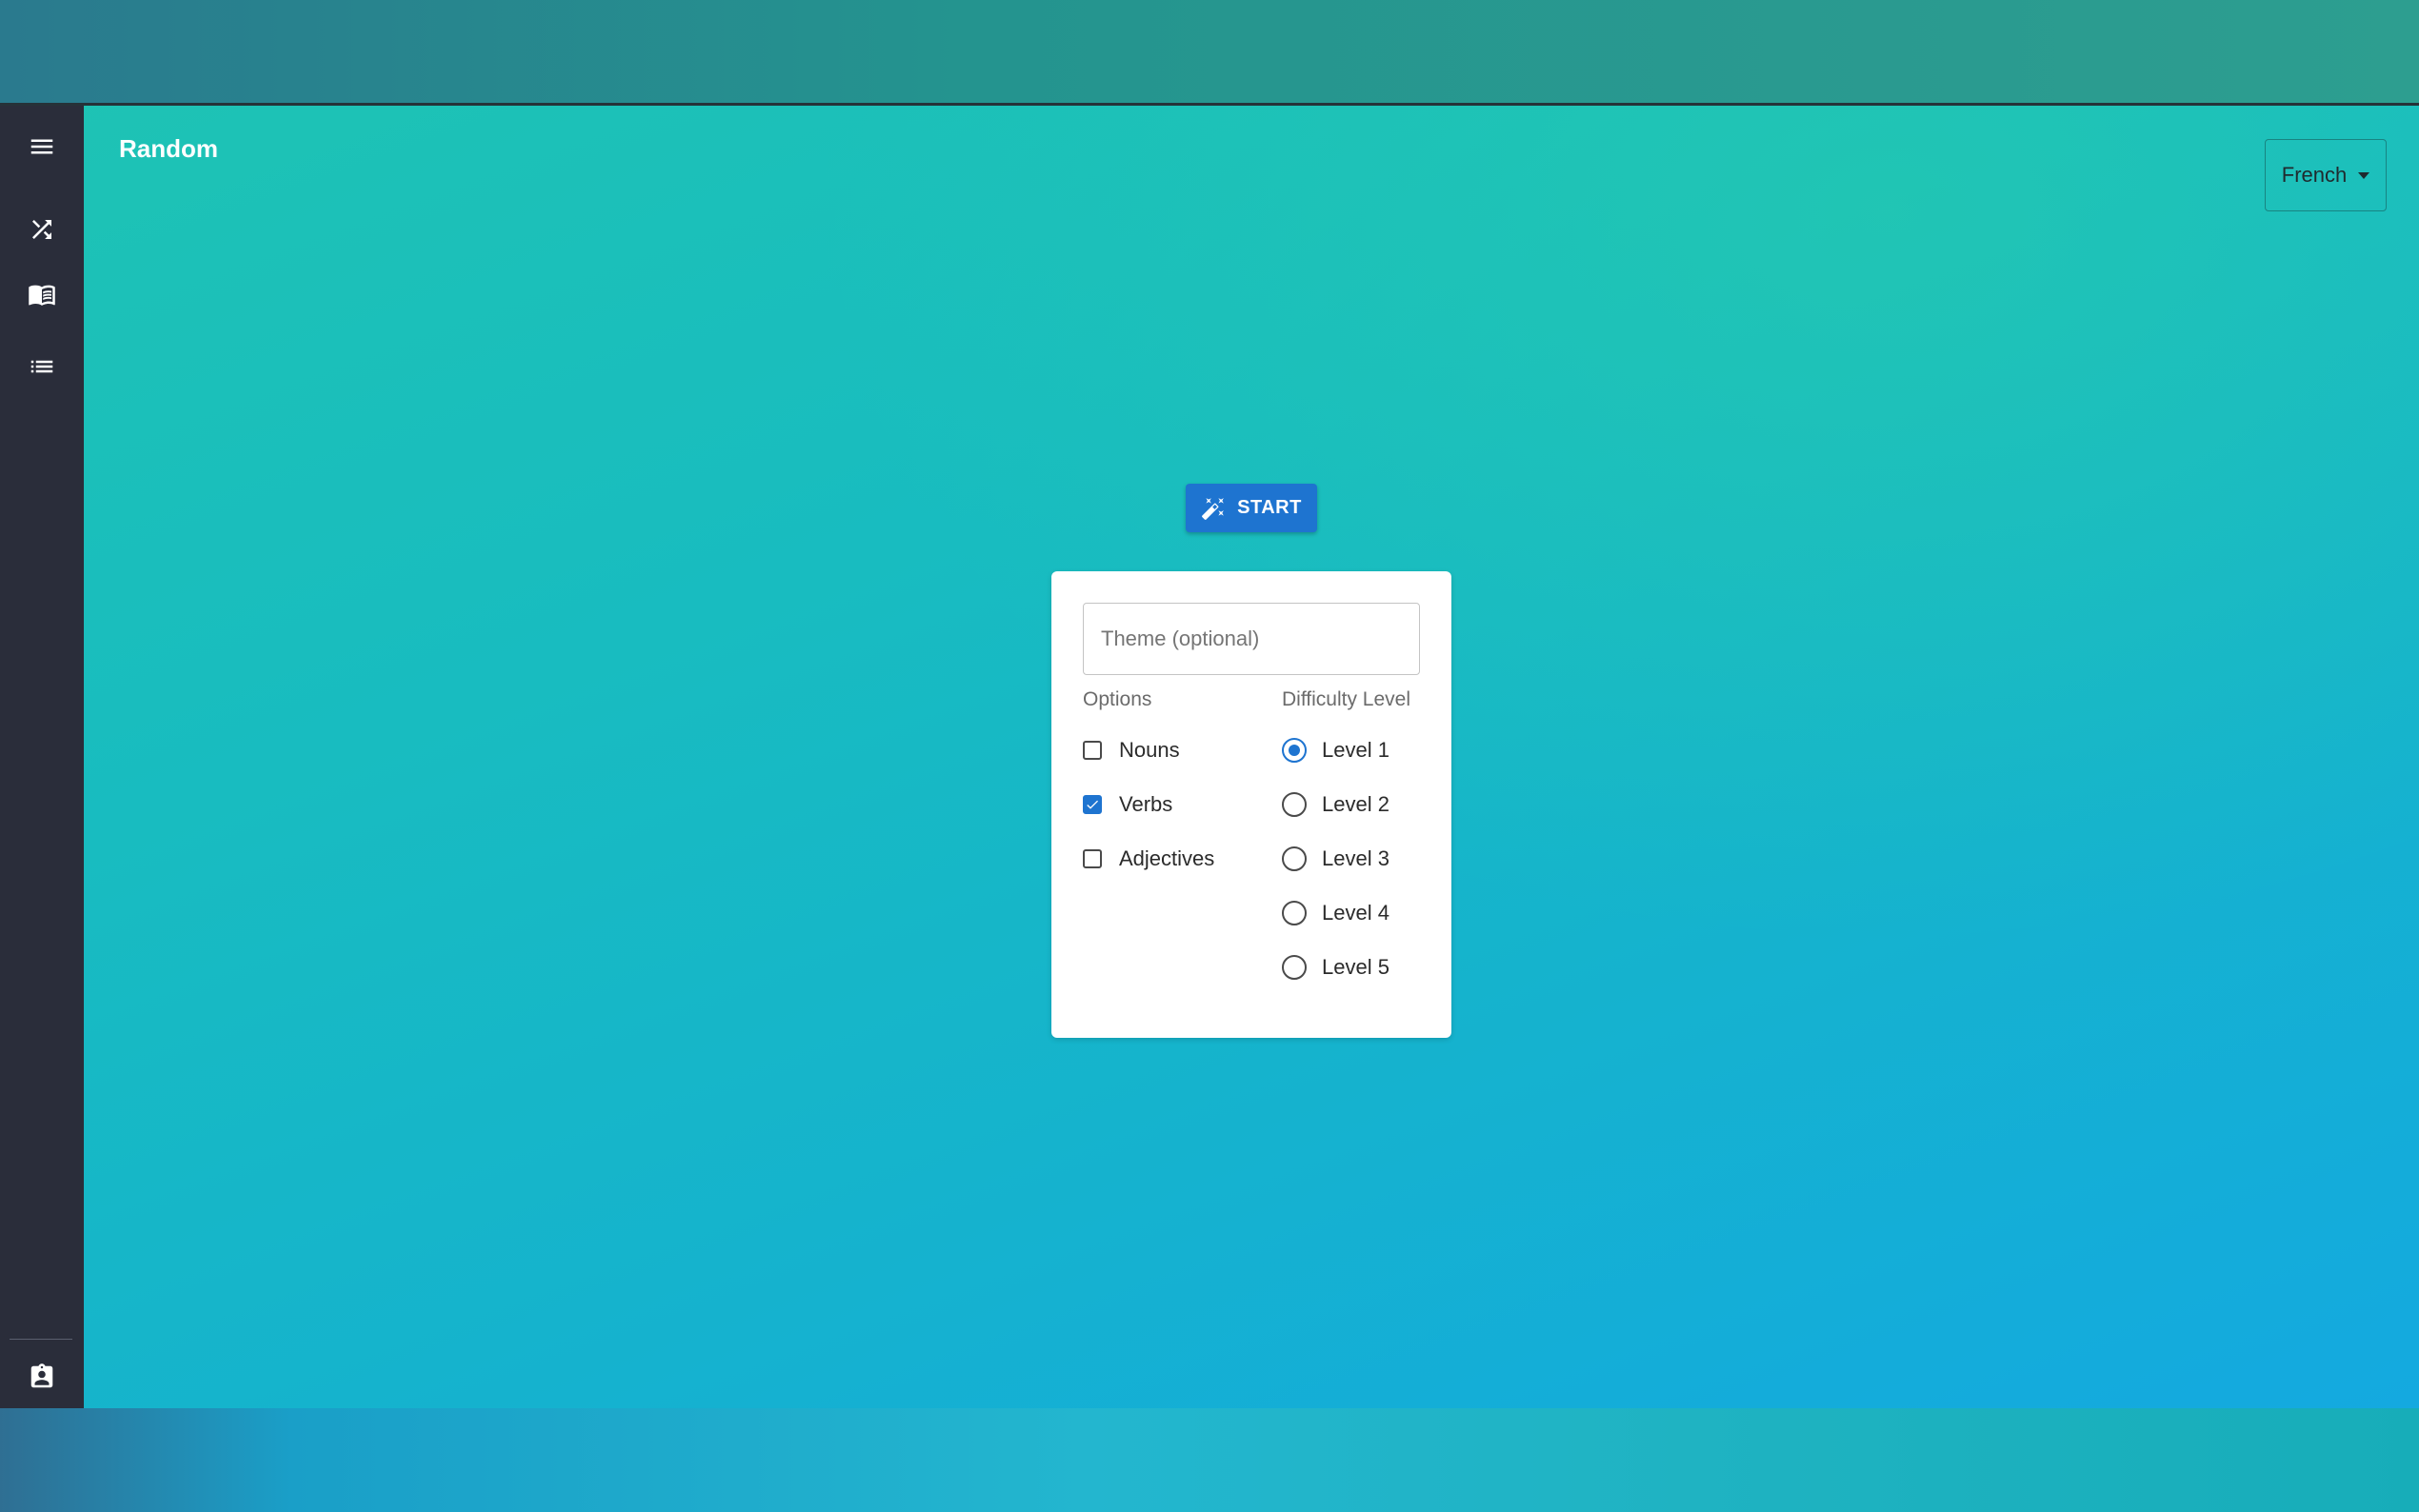 The width and height of the screenshot is (2419, 1512). I want to click on level-label: Level 2, so click(1355, 804).